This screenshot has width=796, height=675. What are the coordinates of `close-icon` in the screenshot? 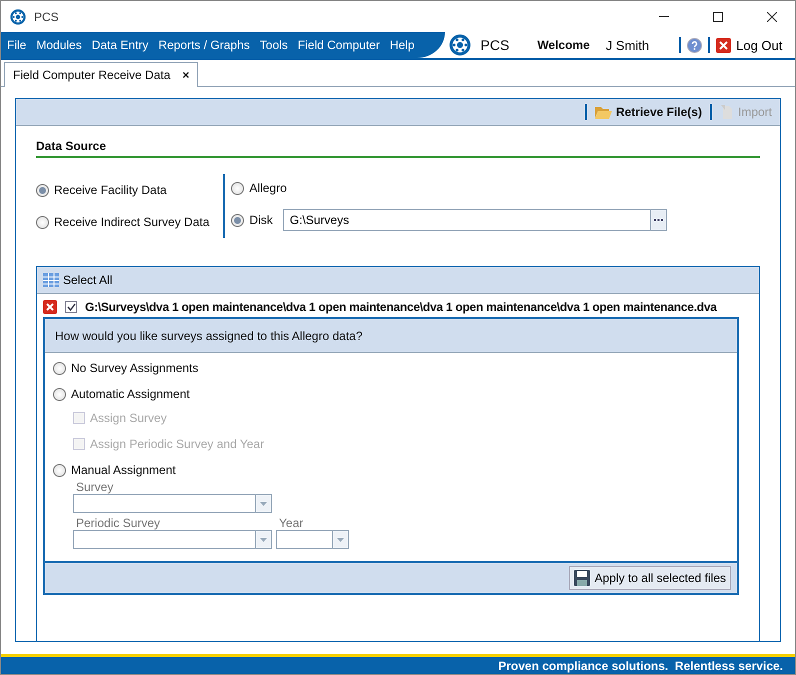 It's located at (724, 45).